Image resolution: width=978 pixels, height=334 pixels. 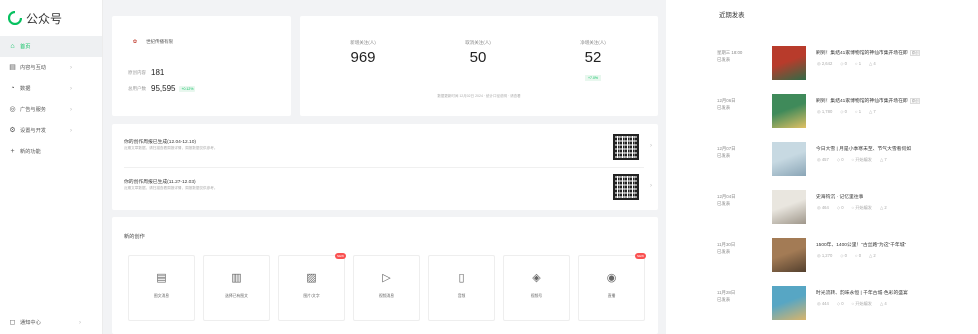 What do you see at coordinates (163, 88) in the screenshot?
I see `row-value: 95,595` at bounding box center [163, 88].